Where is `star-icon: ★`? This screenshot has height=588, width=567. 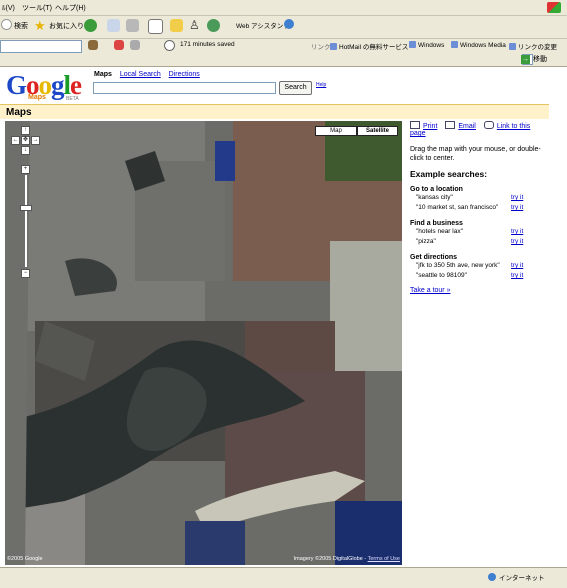
star-icon: ★ is located at coordinates (40, 25).